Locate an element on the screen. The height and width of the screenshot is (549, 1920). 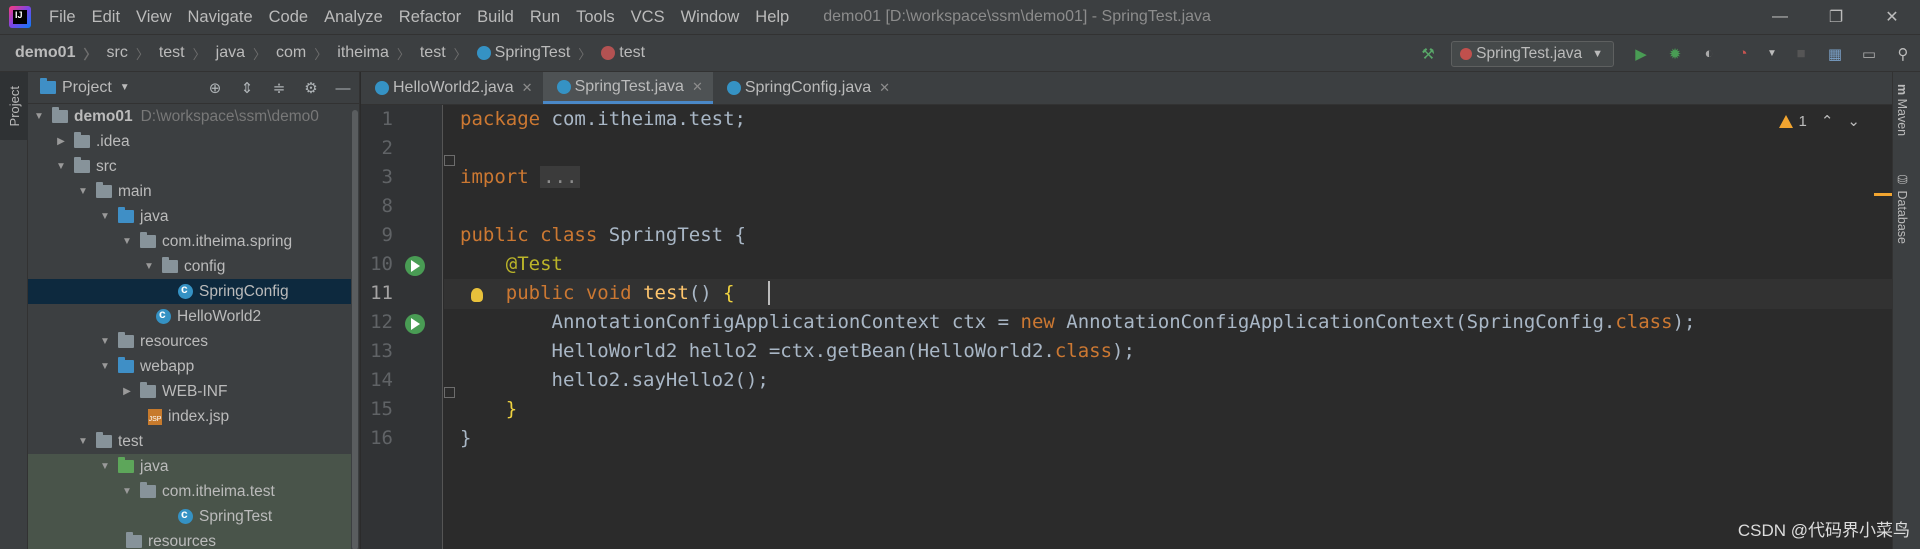
run-configuration-dropdown: SpringTest.java ▼ is located at coordinates (1532, 53).